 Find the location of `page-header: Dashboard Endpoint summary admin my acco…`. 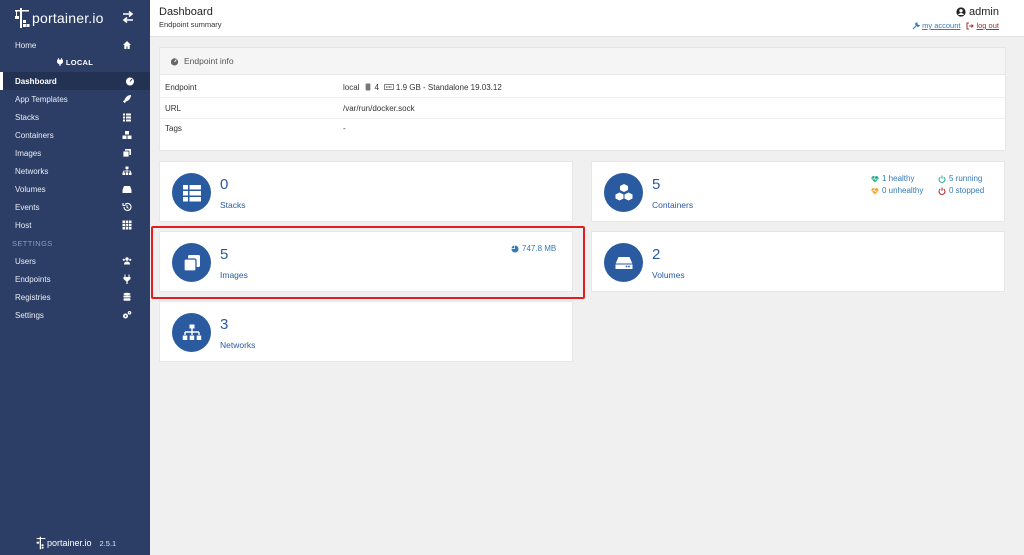

page-header: Dashboard Endpoint summary admin my acco… is located at coordinates (587, 18).